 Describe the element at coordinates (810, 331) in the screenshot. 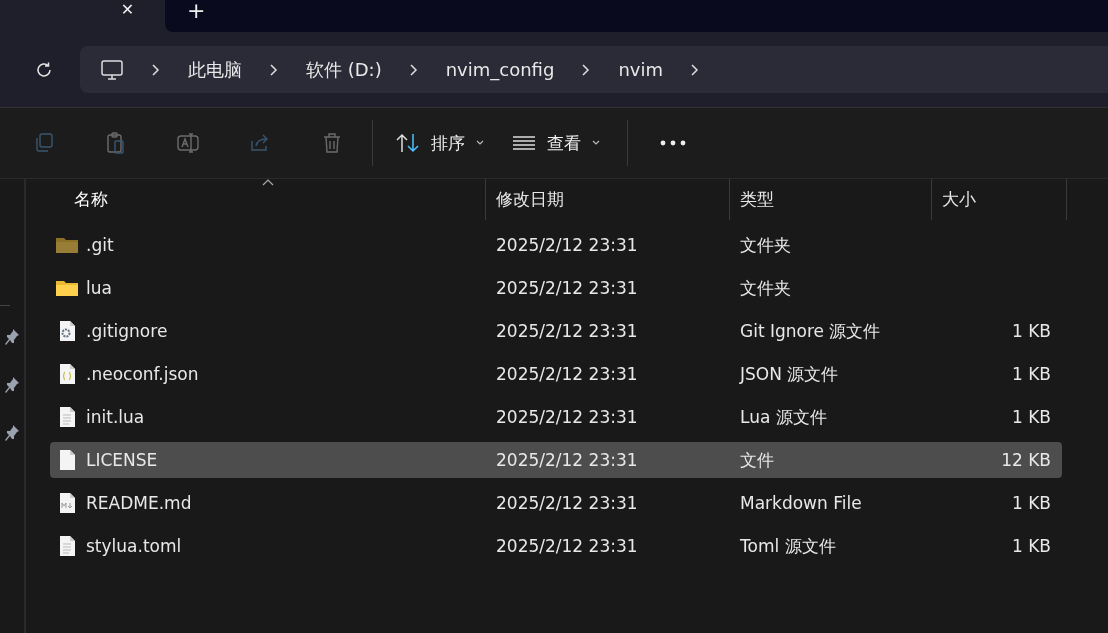

I see `file-type: Git Ignore 源文件` at that location.